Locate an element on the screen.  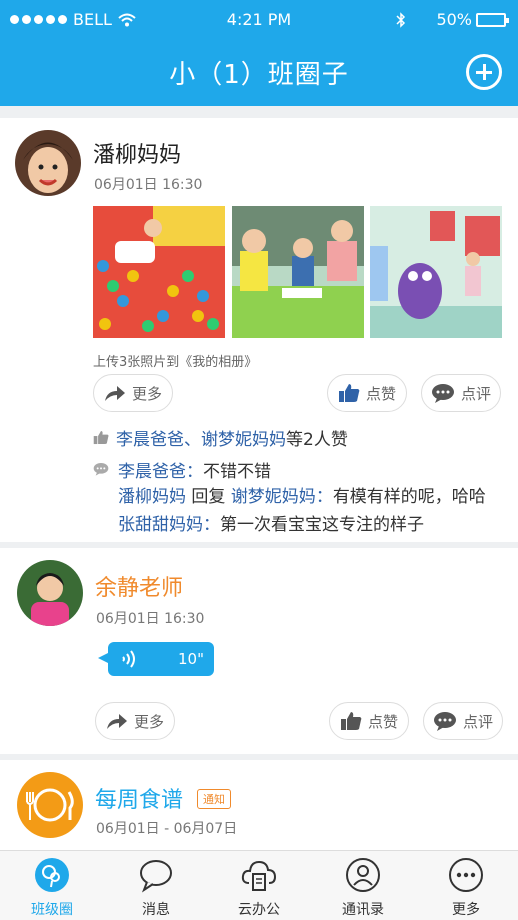
comment-row: 李晨爸爸：不错不错 is located at coordinates (194, 469).